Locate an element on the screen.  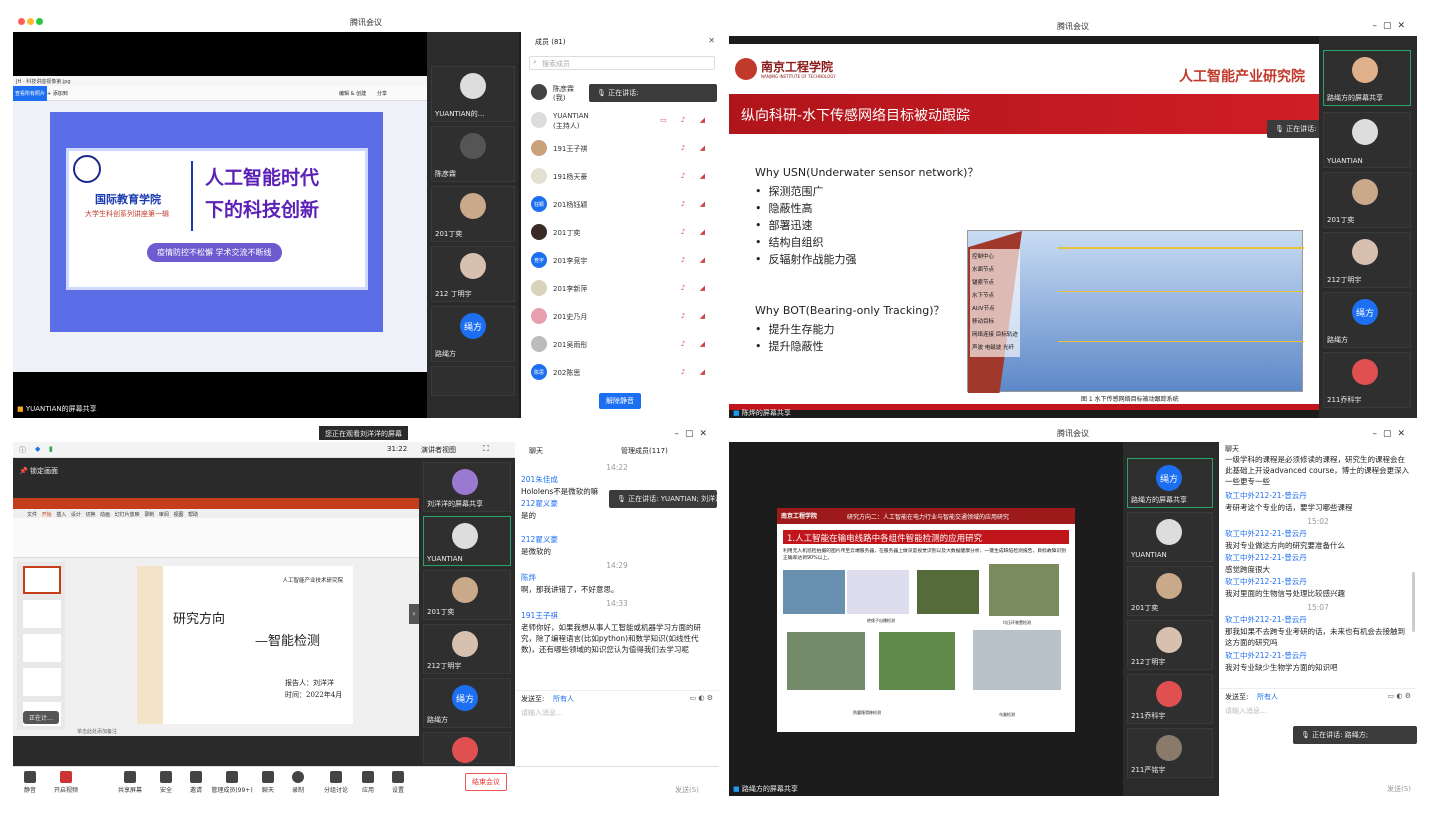
member-row: 201丁奕 ♪ ◢ is located at coordinates (620, 233).